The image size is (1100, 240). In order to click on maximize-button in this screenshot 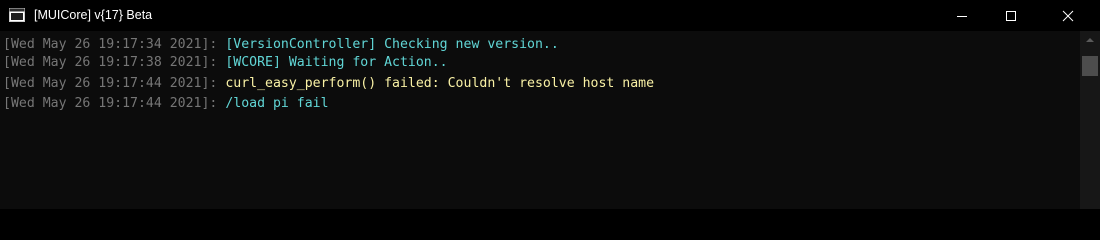, I will do `click(1011, 15)`.